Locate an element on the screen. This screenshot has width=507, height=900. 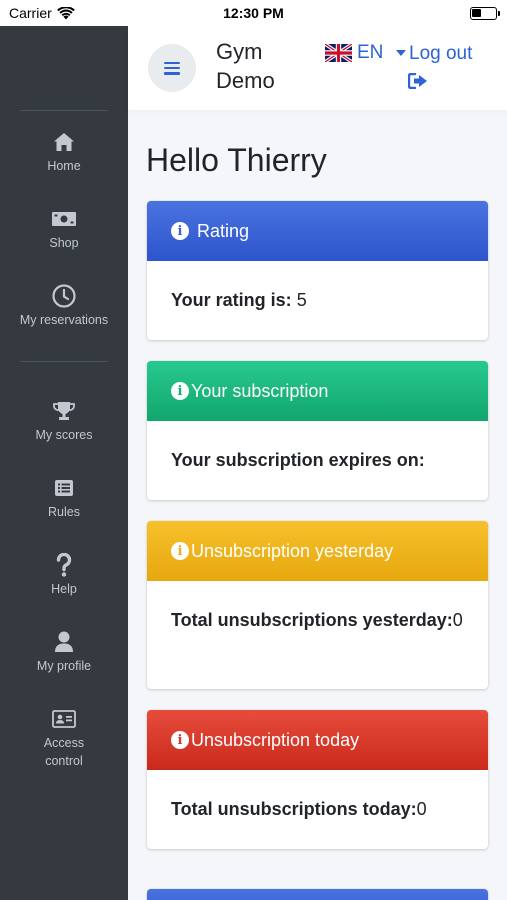
language-selector: EN is located at coordinates (366, 53).